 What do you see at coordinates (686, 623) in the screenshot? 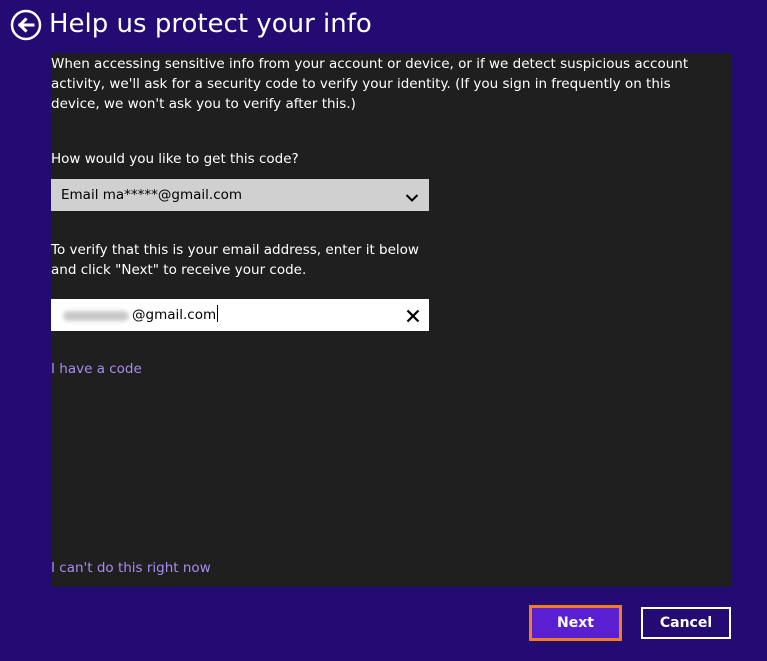
I see `cancel-button: Cancel` at bounding box center [686, 623].